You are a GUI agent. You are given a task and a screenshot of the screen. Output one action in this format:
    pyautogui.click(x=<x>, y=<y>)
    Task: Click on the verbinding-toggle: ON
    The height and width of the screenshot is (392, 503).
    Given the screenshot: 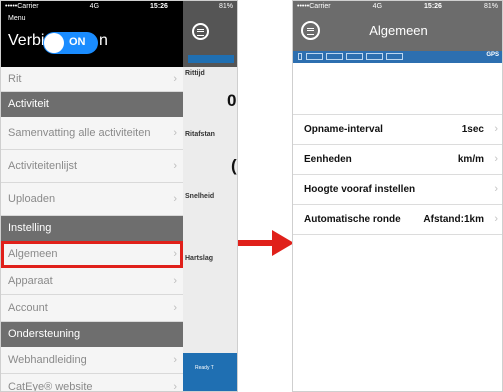 What is the action you would take?
    pyautogui.click(x=70, y=43)
    